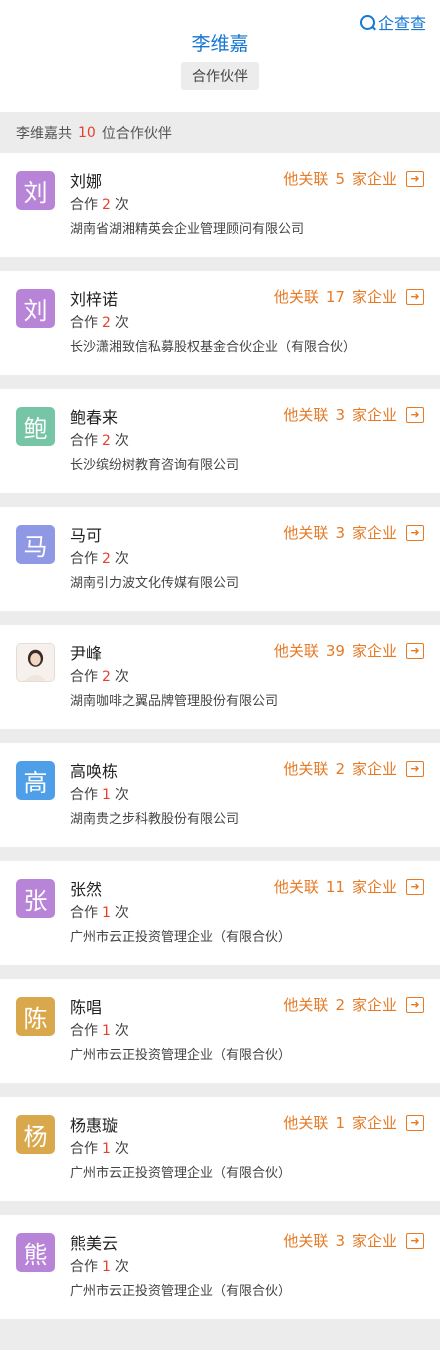  I want to click on rel-count: 2, so click(340, 769).